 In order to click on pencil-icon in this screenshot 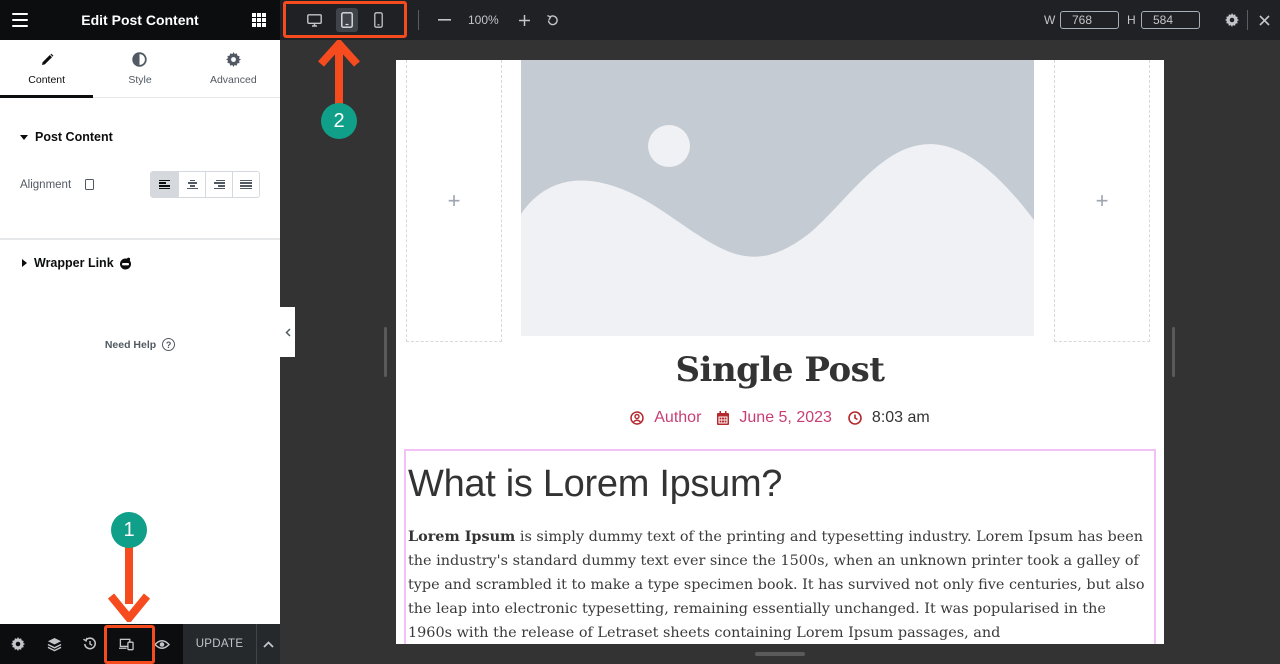, I will do `click(47, 60)`.